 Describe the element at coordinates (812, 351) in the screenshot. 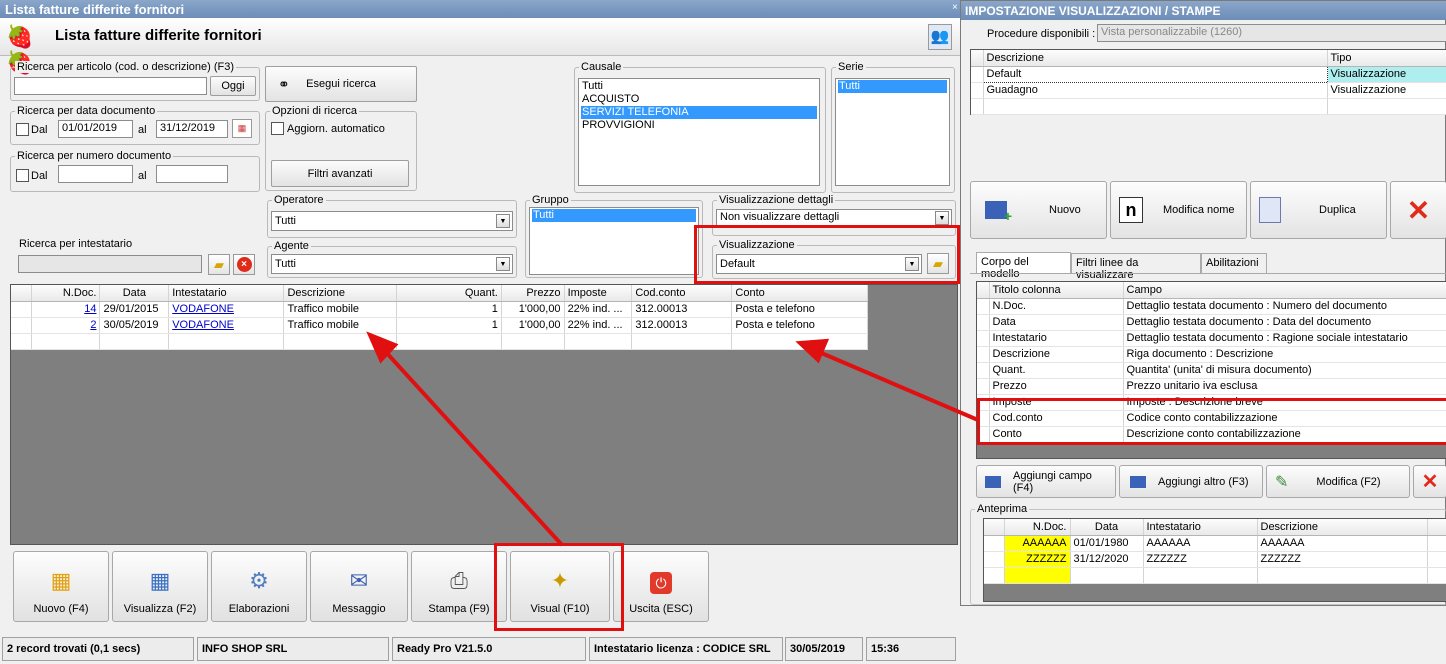

I see `arrow-head` at that location.